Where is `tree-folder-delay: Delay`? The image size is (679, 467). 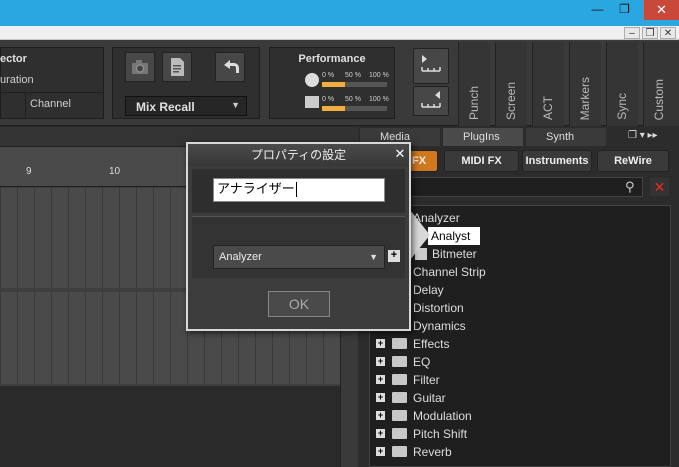 tree-folder-delay: Delay is located at coordinates (520, 290).